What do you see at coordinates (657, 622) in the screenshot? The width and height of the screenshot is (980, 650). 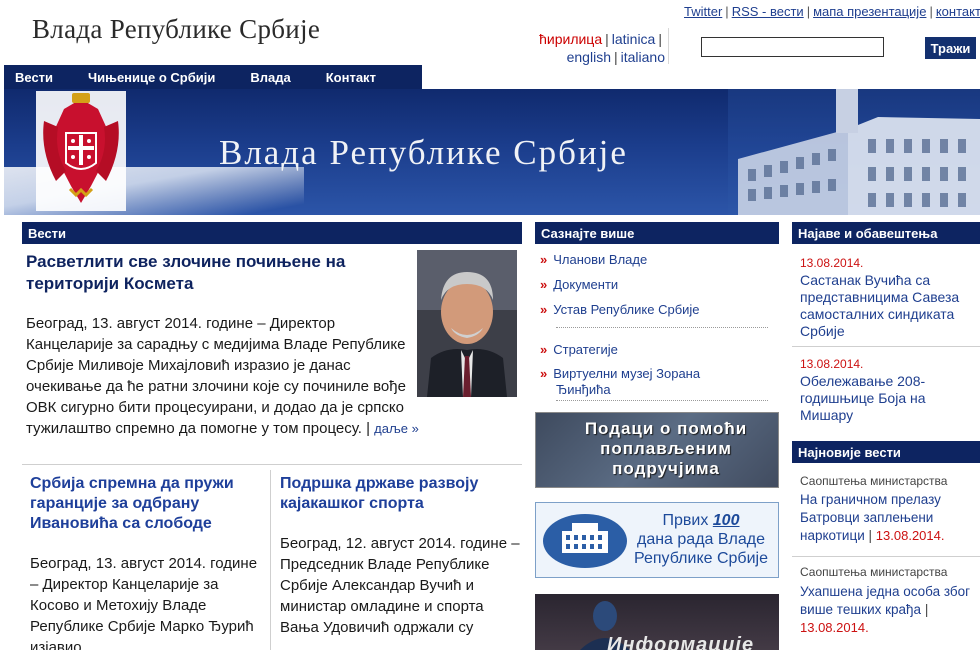 I see `information-banner: Информације` at bounding box center [657, 622].